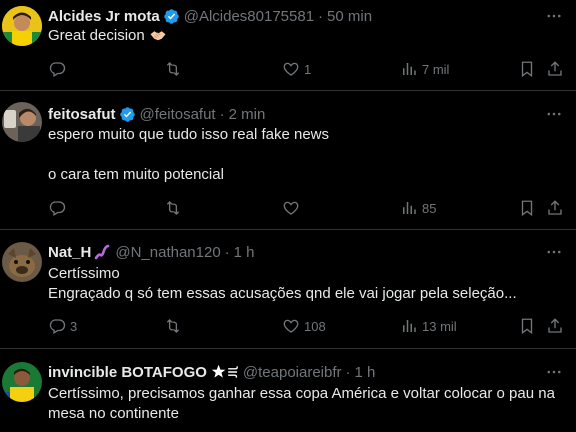 Image resolution: width=576 pixels, height=432 pixels. Describe the element at coordinates (312, 70) in the screenshot. I see `action-bar: 1 7 mil` at that location.